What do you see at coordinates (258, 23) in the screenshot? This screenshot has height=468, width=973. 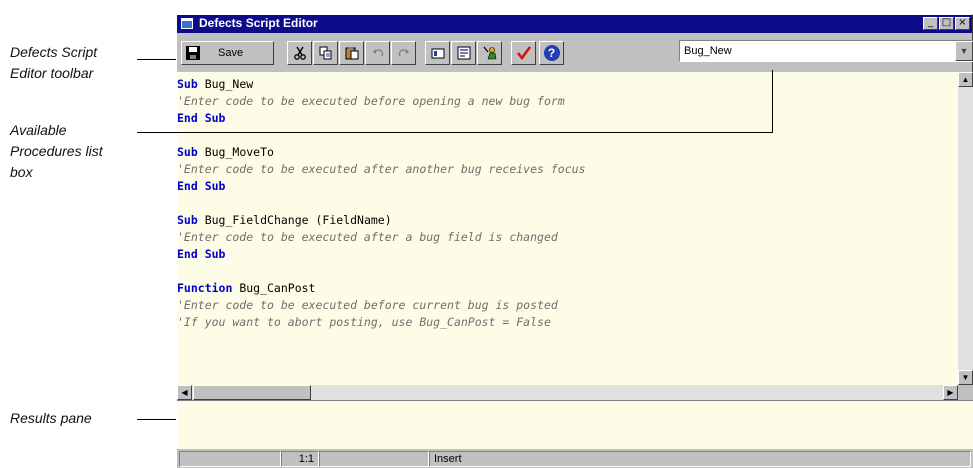 I see `window-title: Defects Script Editor` at bounding box center [258, 23].